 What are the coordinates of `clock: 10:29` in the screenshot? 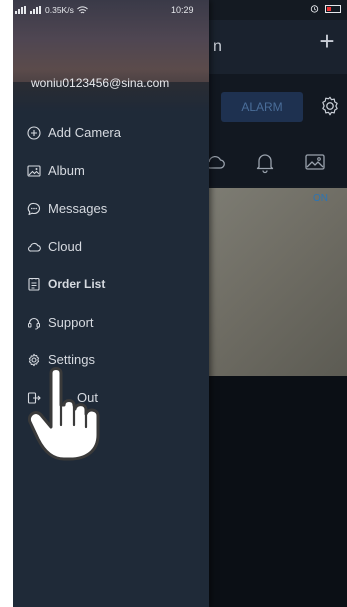 It's located at (182, 10).